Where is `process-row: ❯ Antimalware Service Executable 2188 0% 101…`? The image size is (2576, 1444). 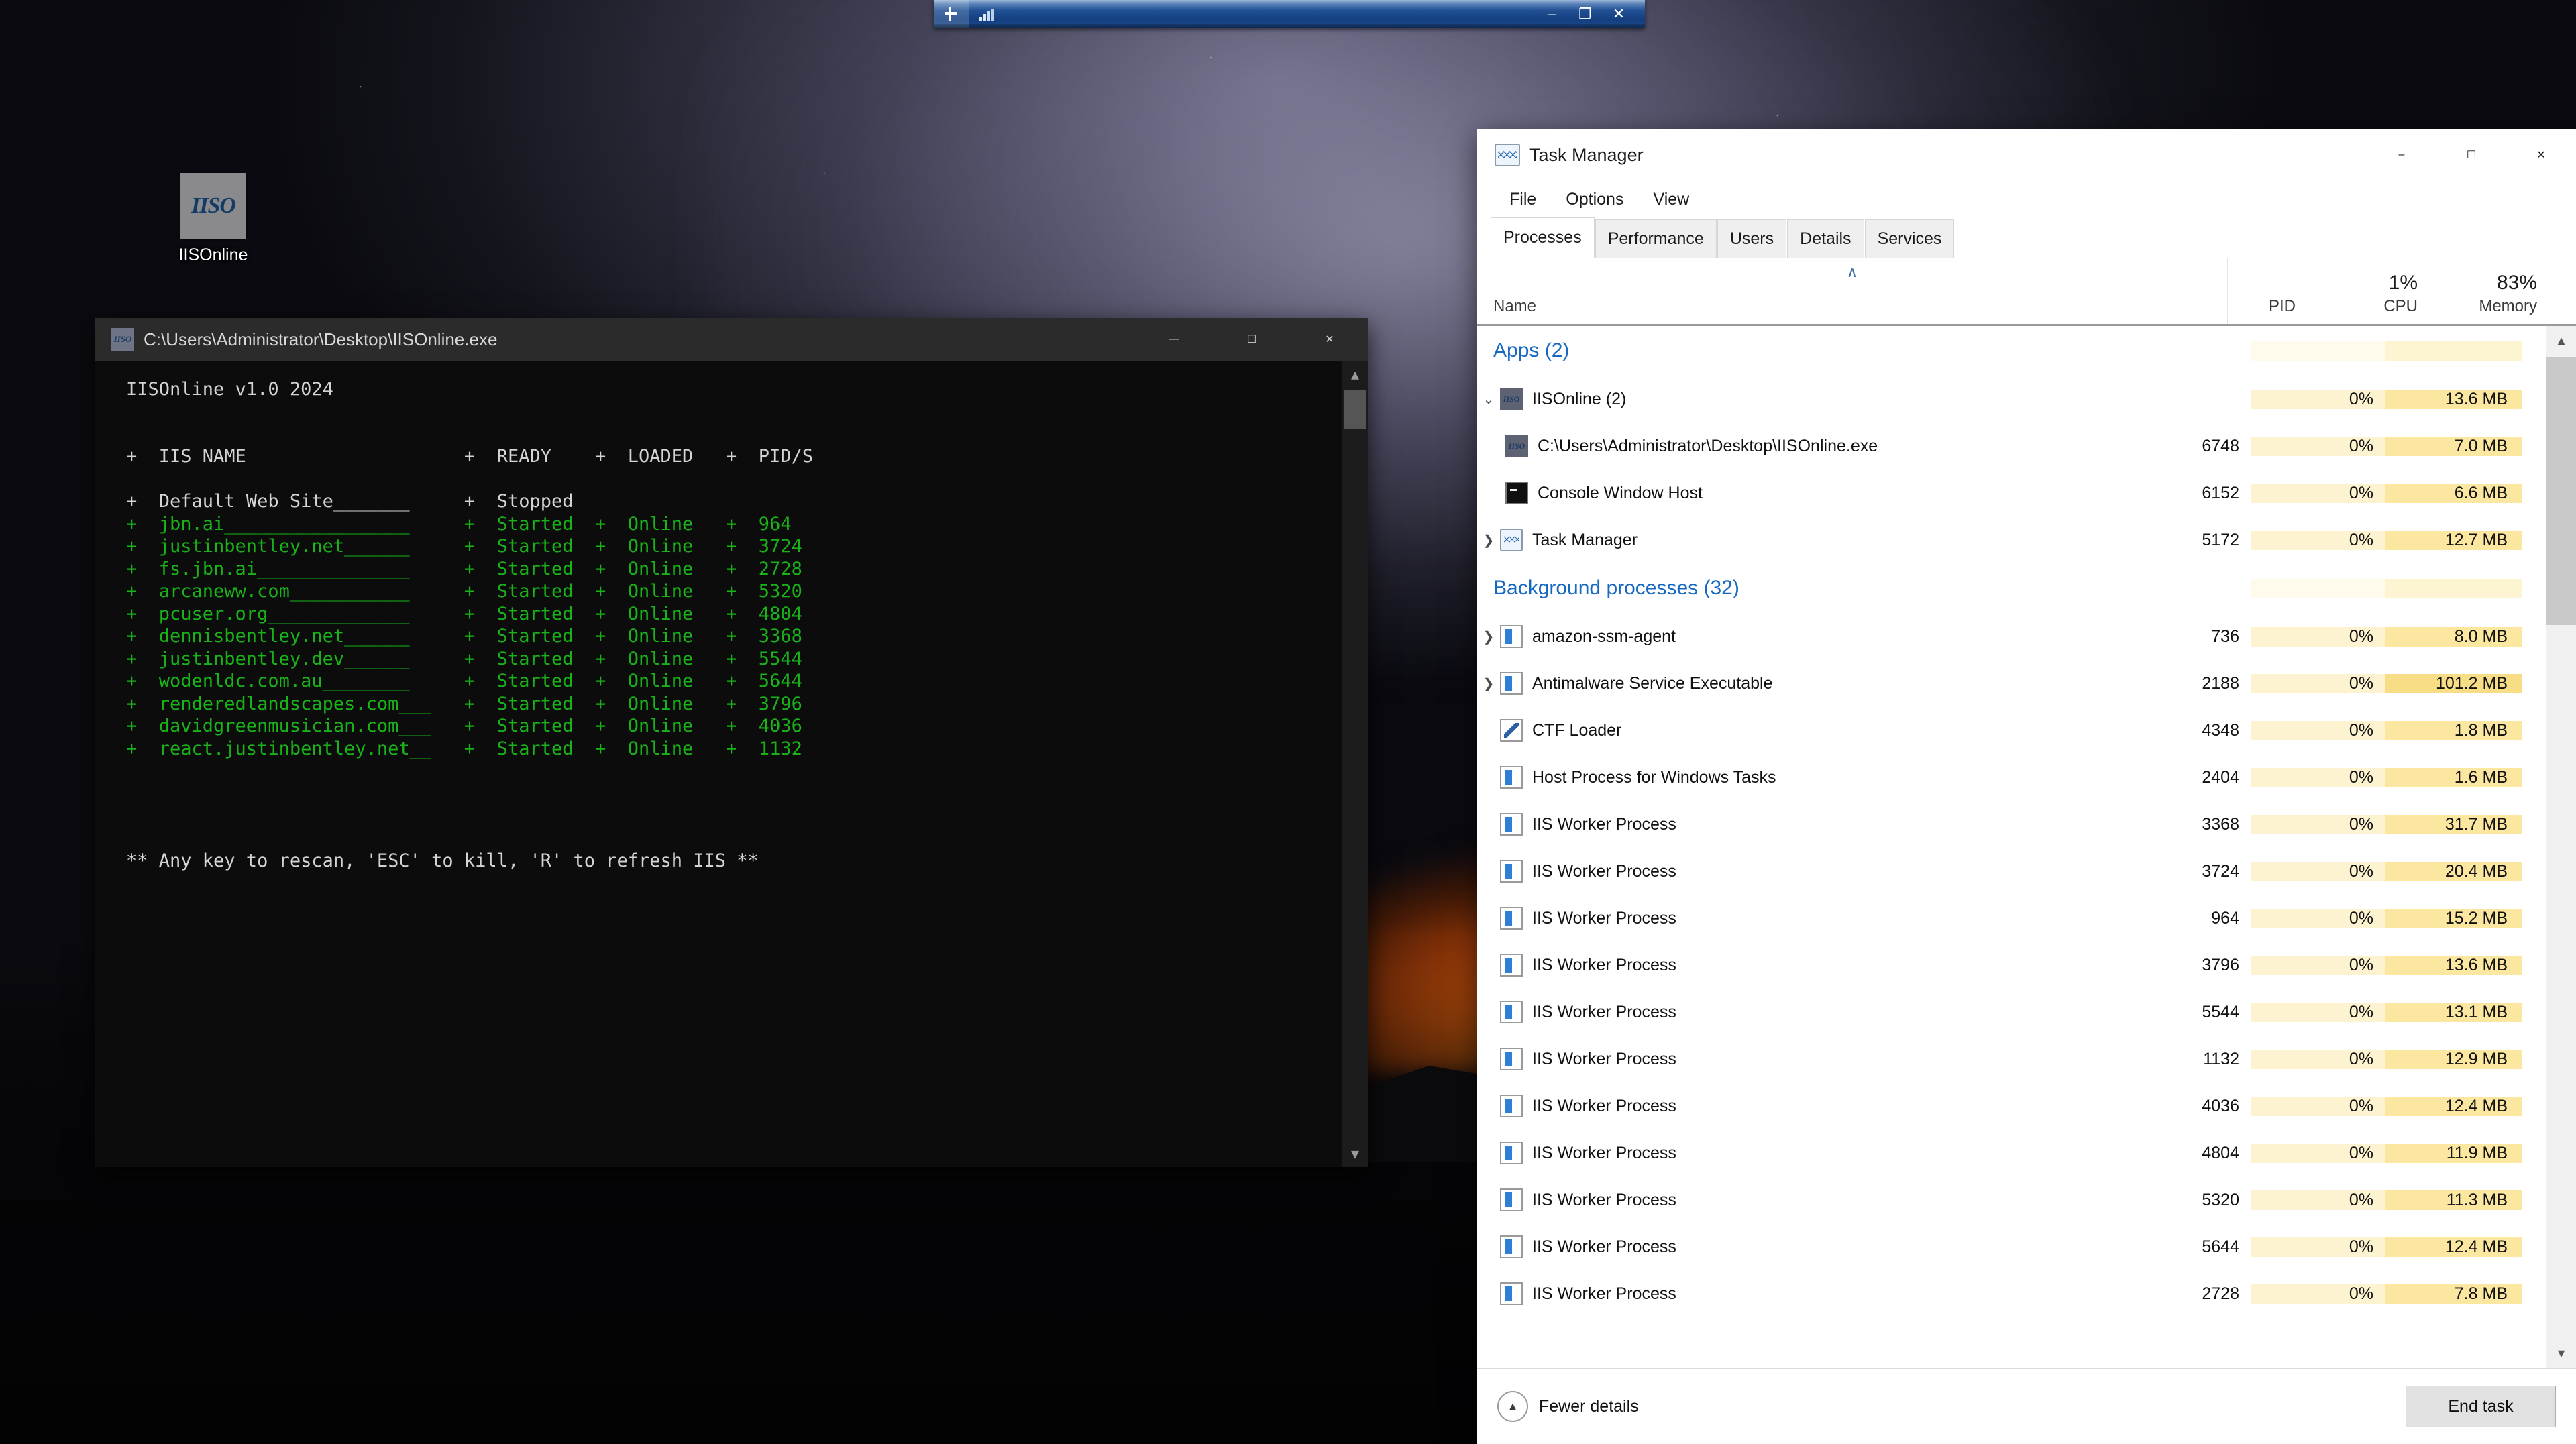 process-row: ❯ Antimalware Service Executable 2188 0% 101… is located at coordinates (2011, 683).